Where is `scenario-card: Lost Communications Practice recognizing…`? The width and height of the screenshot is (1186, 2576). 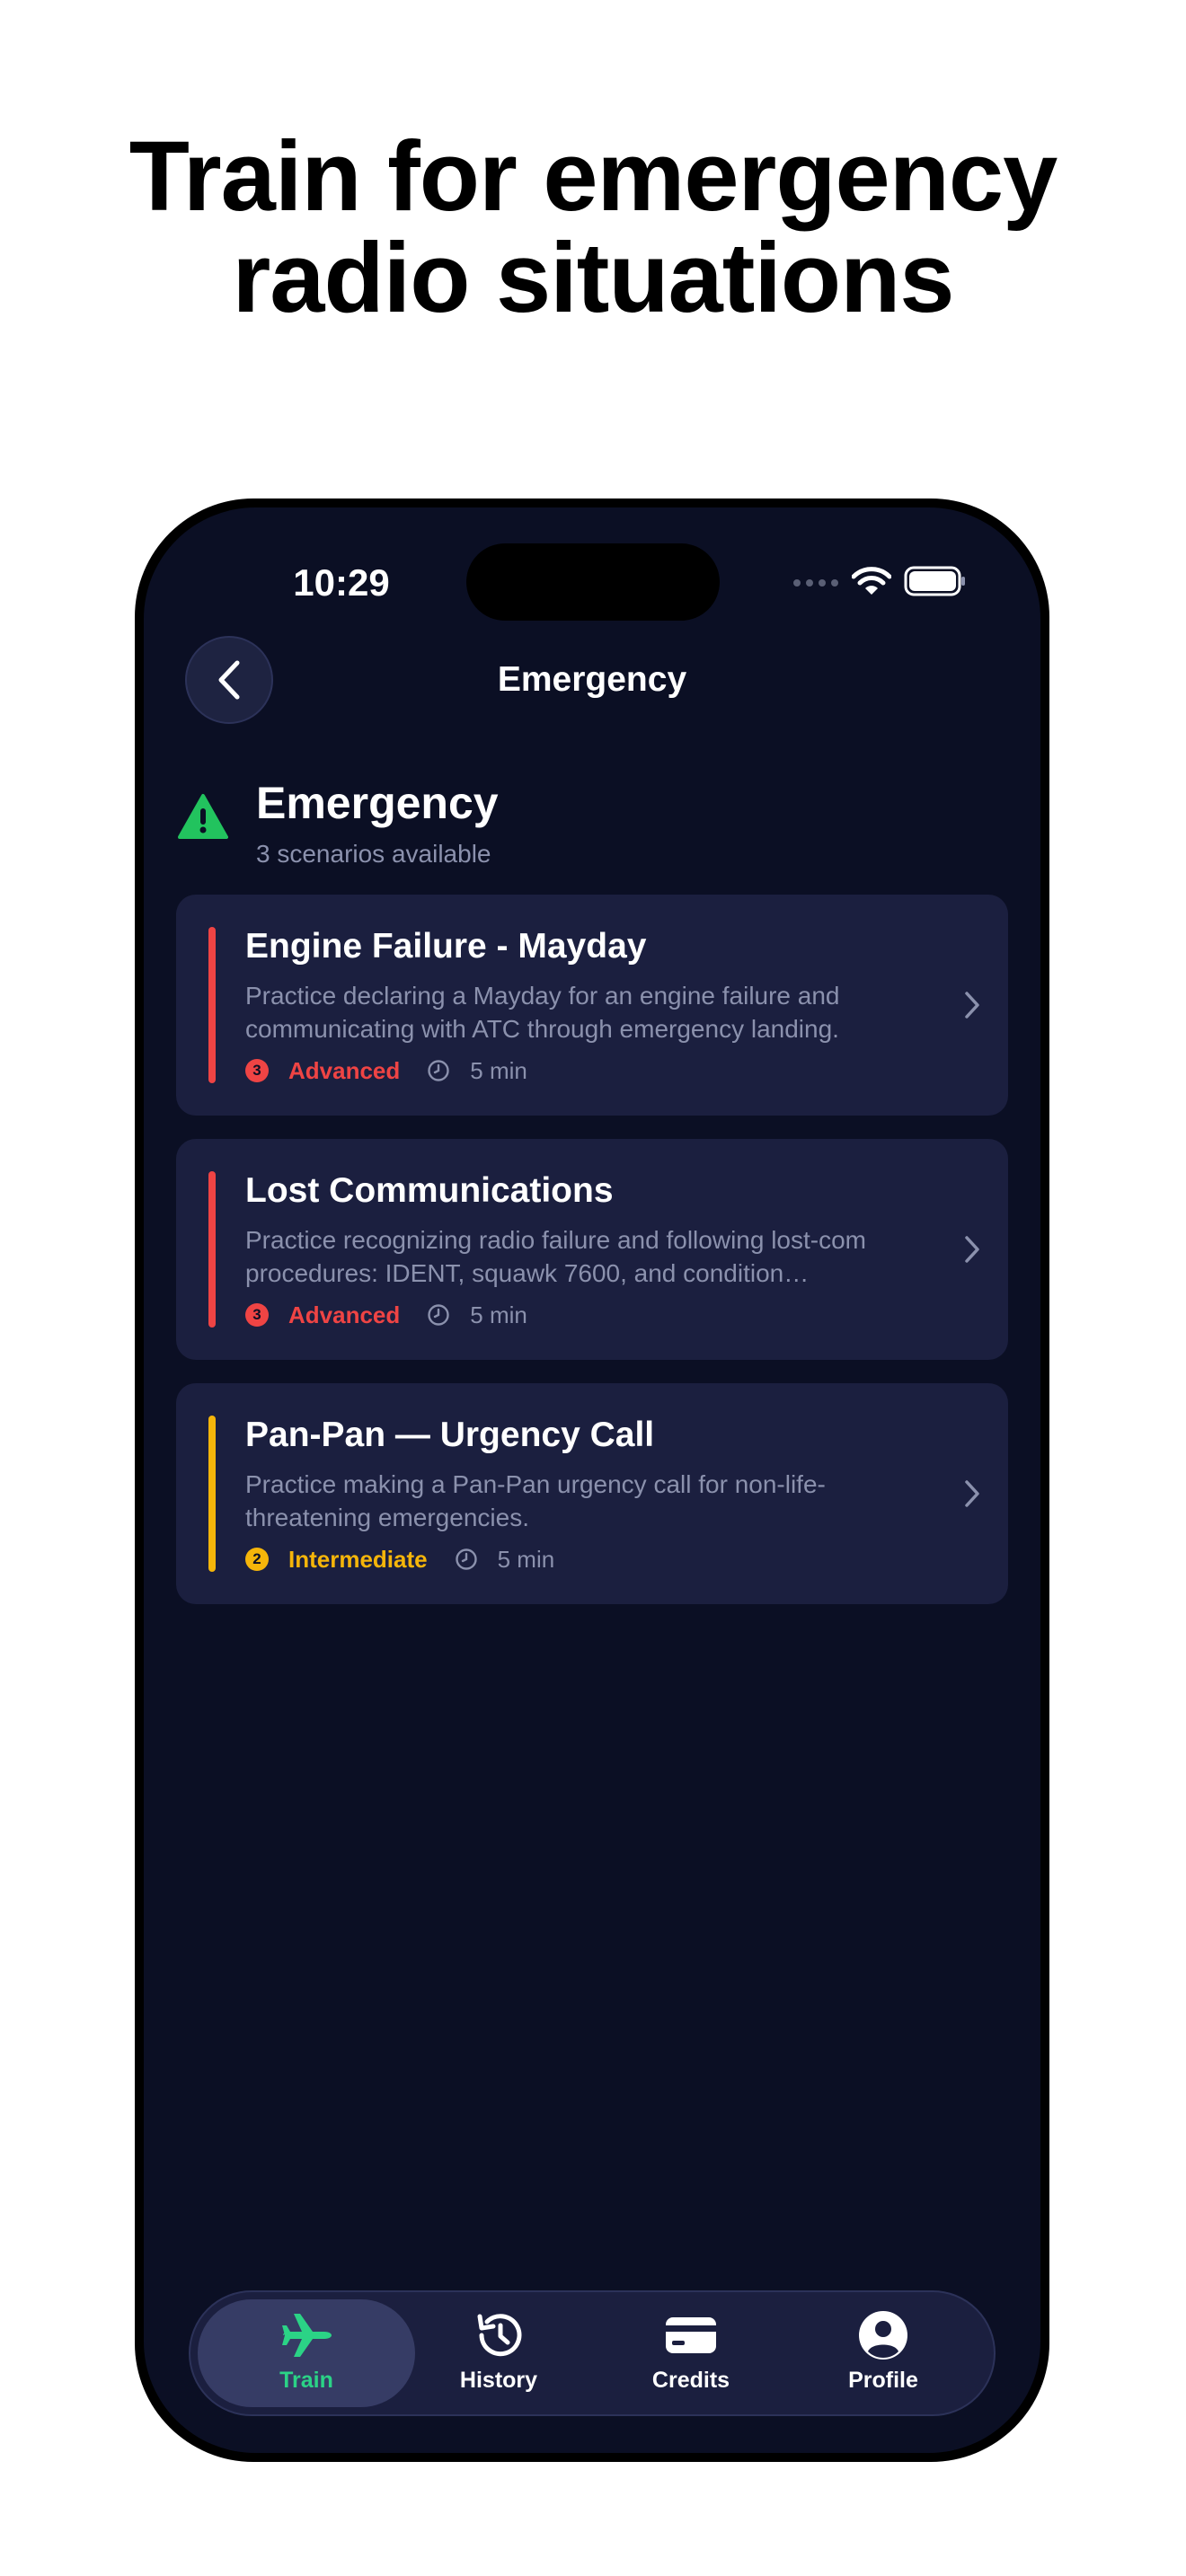
scenario-card: Lost Communications Practice recognizing… is located at coordinates (592, 1249).